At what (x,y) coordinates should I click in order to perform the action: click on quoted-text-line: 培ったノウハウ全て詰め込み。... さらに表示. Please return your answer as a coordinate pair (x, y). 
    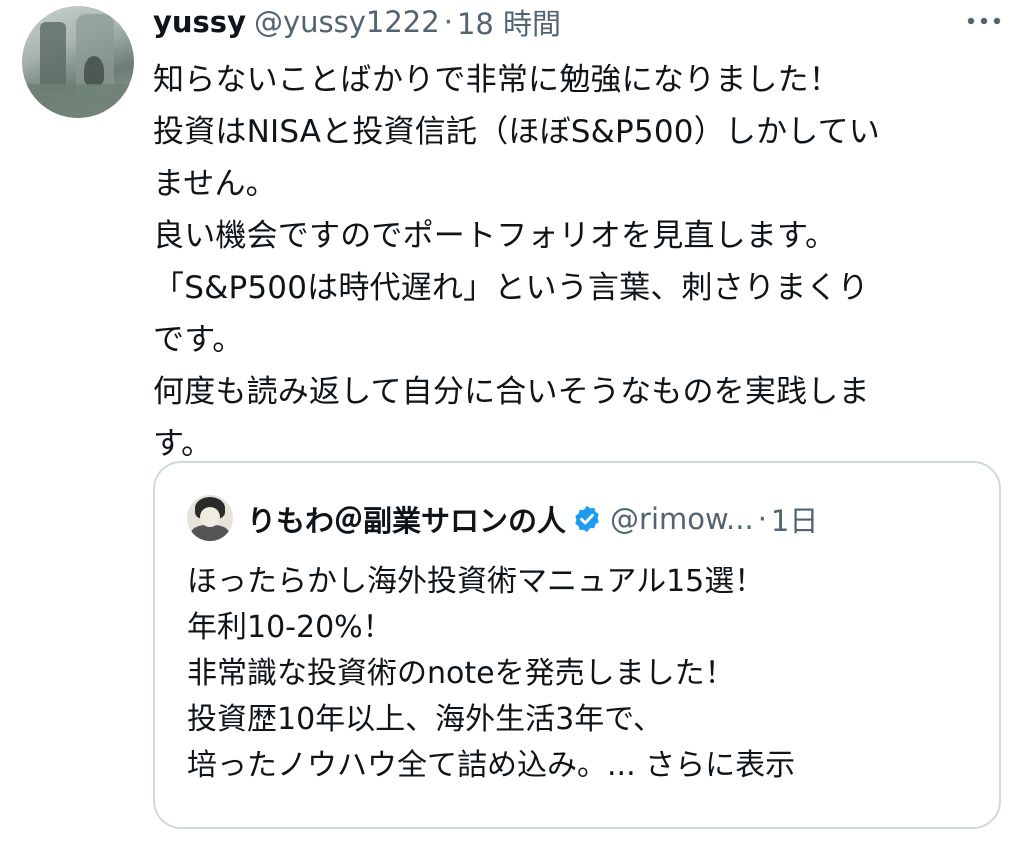
    Looking at the image, I should click on (587, 766).